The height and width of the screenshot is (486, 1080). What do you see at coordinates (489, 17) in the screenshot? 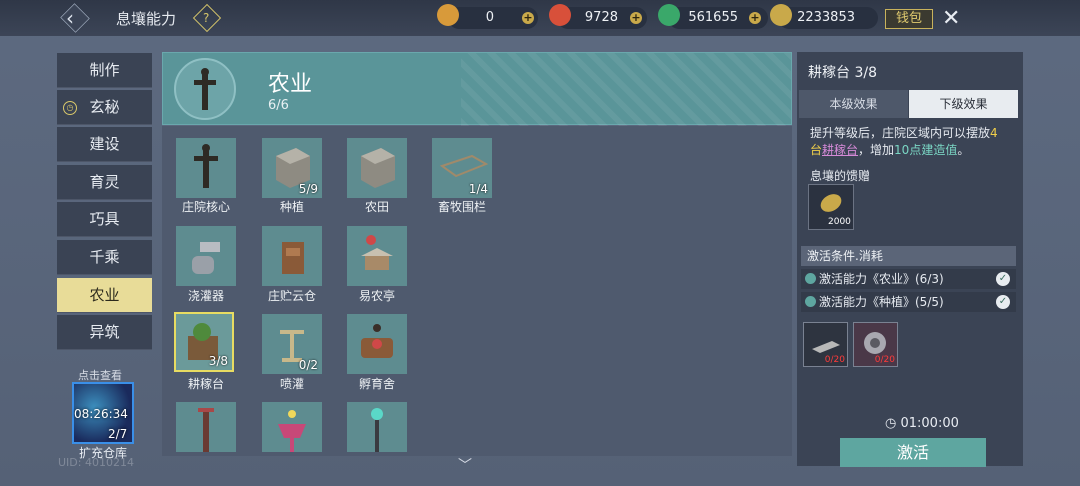
I see `currency-value-1: 0` at bounding box center [489, 17].